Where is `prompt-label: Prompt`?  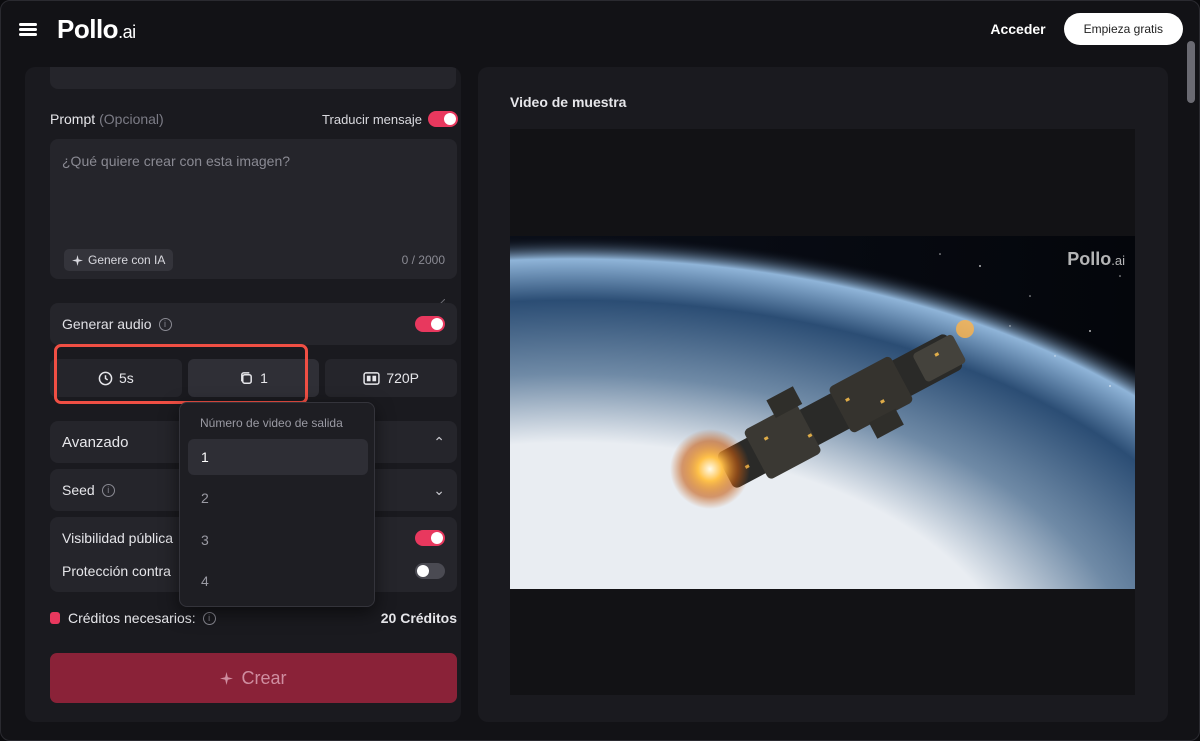
prompt-label: Prompt is located at coordinates (73, 119).